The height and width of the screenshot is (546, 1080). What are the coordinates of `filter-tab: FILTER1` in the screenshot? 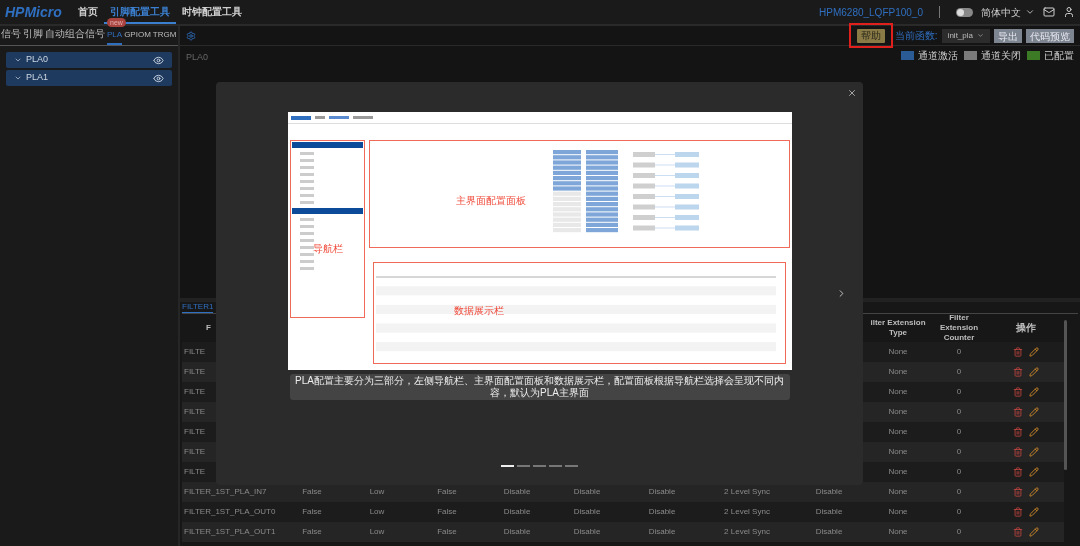 It's located at (198, 307).